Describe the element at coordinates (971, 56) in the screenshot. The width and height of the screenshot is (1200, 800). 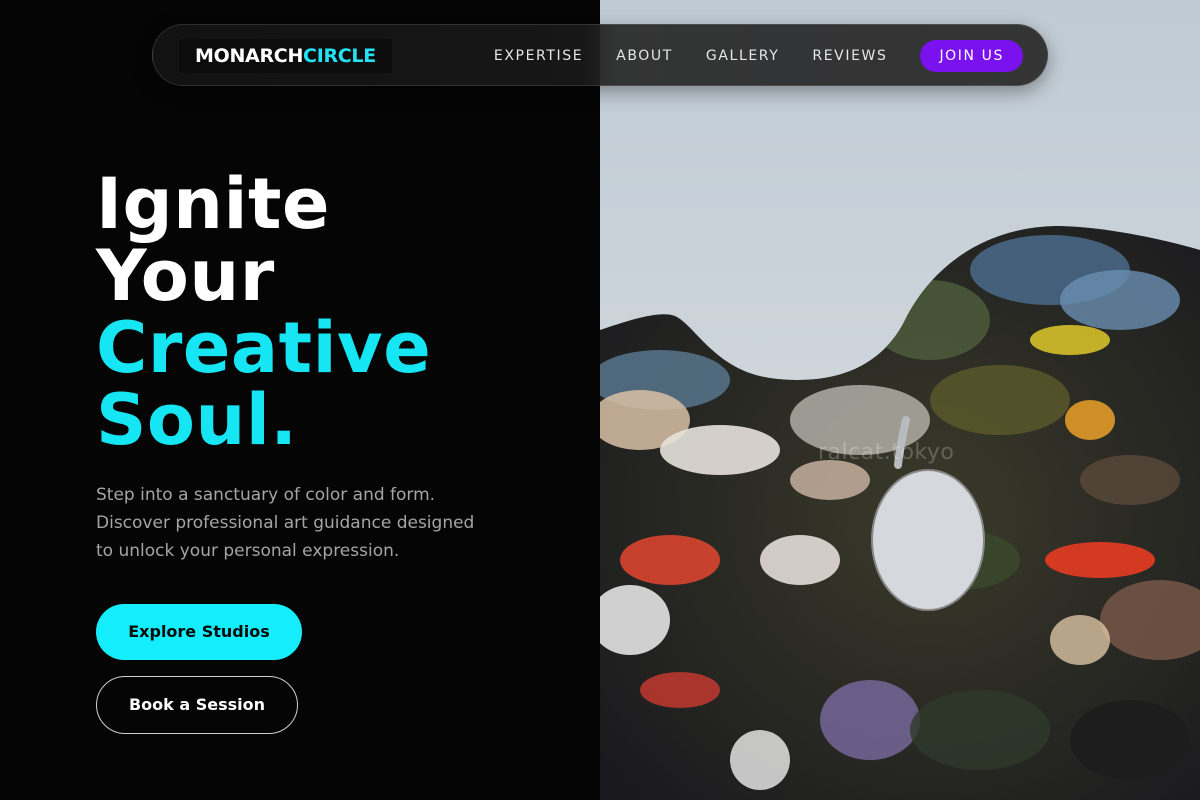
I see `join-us-button: JOIN US` at that location.